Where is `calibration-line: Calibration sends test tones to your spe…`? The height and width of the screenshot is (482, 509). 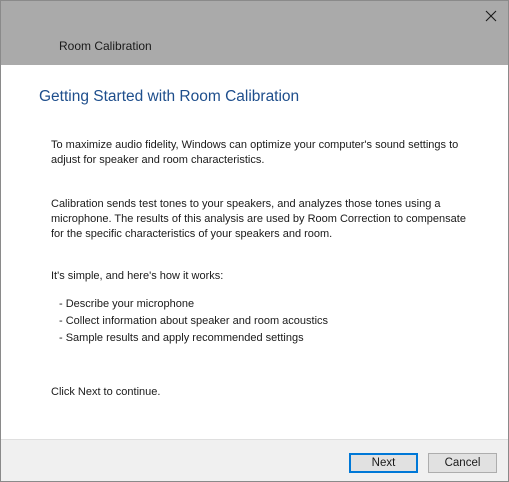
calibration-line: Calibration sends test tones to your spe… is located at coordinates (246, 204).